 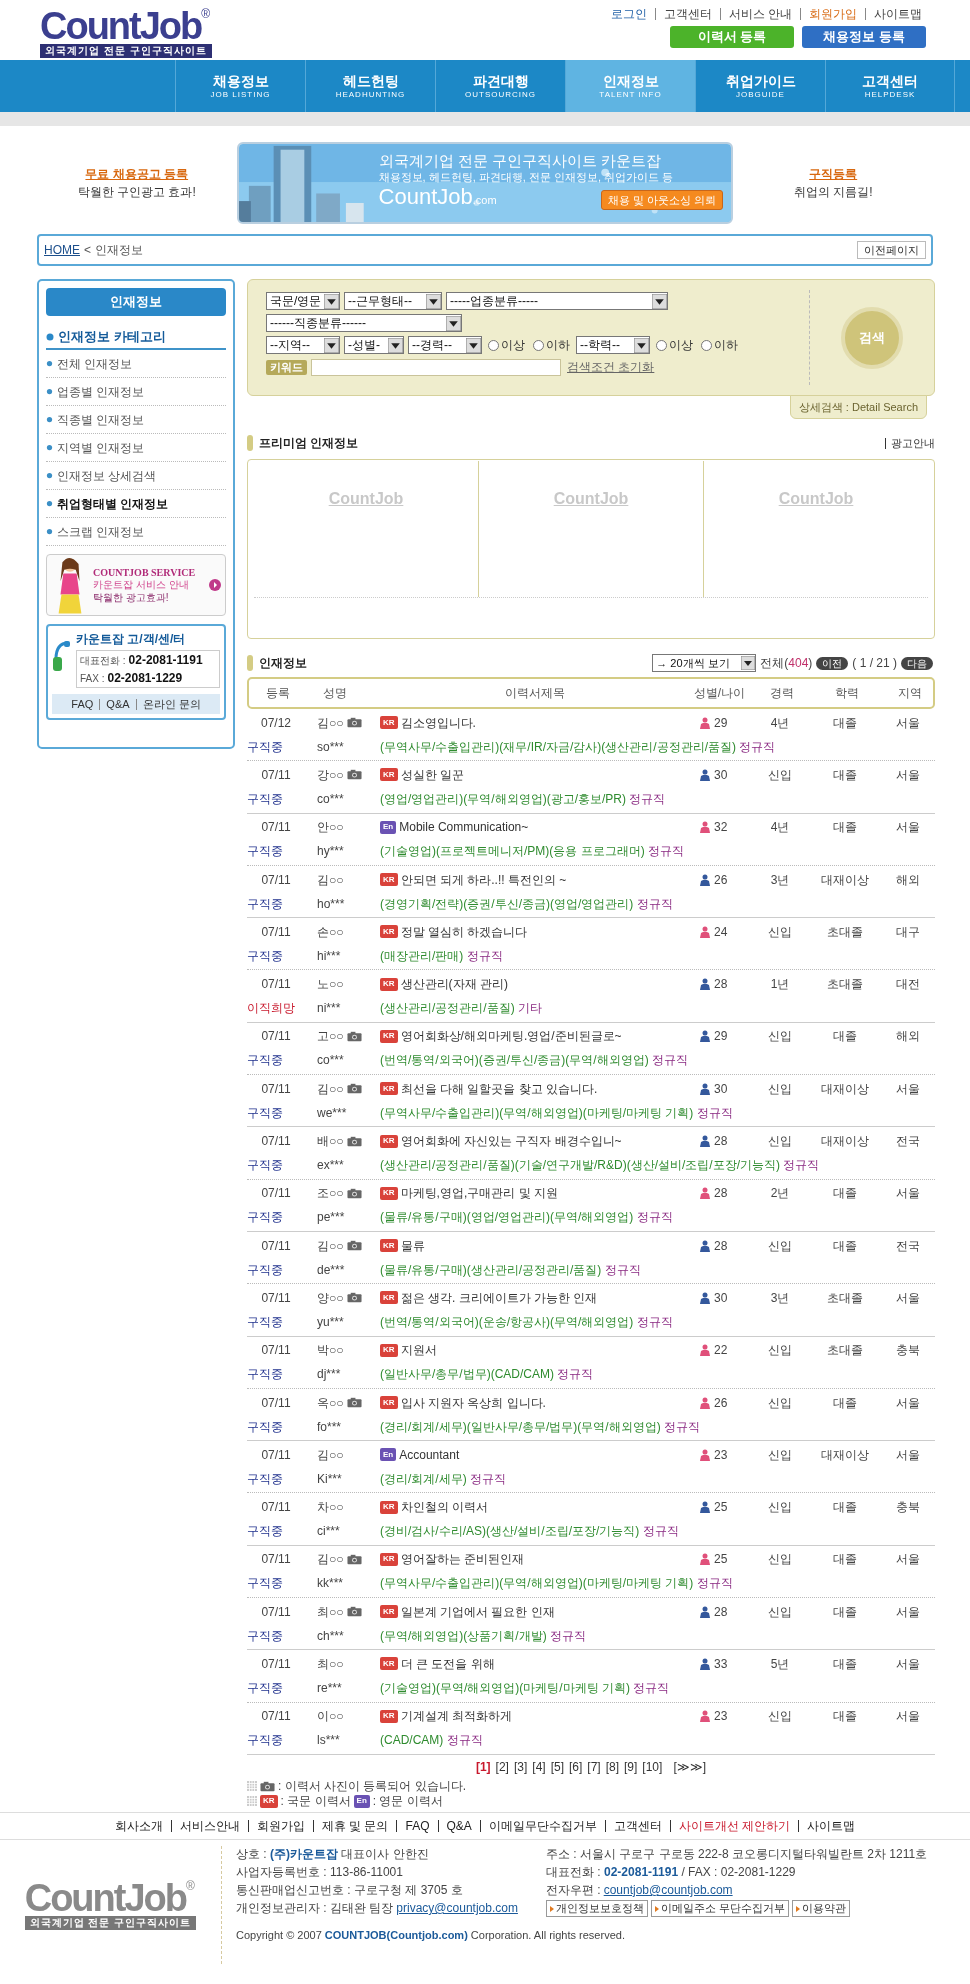 What do you see at coordinates (511, 1036) in the screenshot?
I see `resume-title-link: 영어회화상/해외마케팅.영업/준비된글로~` at bounding box center [511, 1036].